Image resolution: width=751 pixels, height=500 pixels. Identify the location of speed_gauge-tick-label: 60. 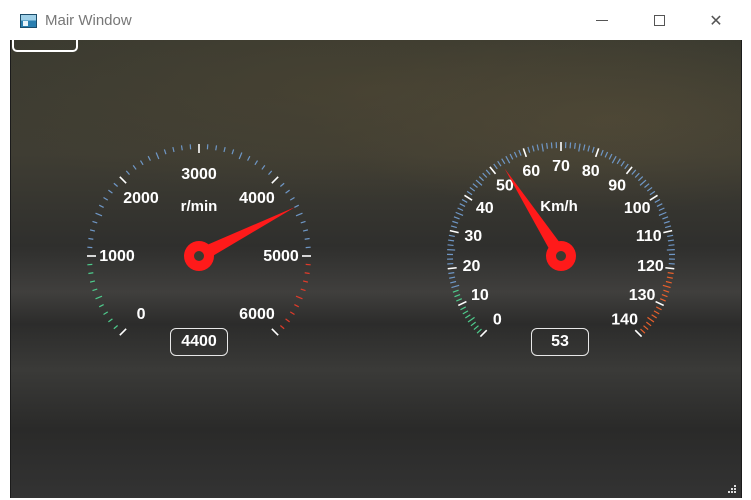
(531, 171).